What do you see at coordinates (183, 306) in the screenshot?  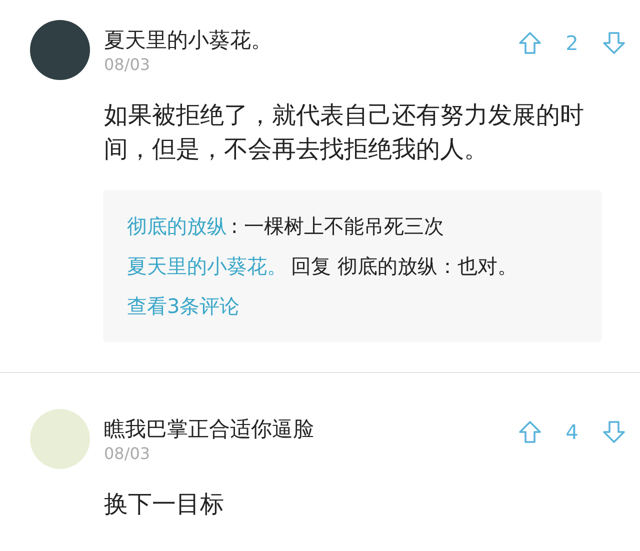 I see `view-more-comments-link: 查看3条评论` at bounding box center [183, 306].